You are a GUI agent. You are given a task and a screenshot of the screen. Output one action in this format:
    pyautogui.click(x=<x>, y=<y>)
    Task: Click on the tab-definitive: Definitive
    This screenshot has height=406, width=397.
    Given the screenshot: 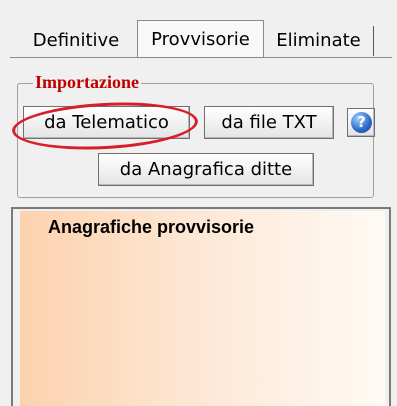 What is the action you would take?
    pyautogui.click(x=76, y=41)
    